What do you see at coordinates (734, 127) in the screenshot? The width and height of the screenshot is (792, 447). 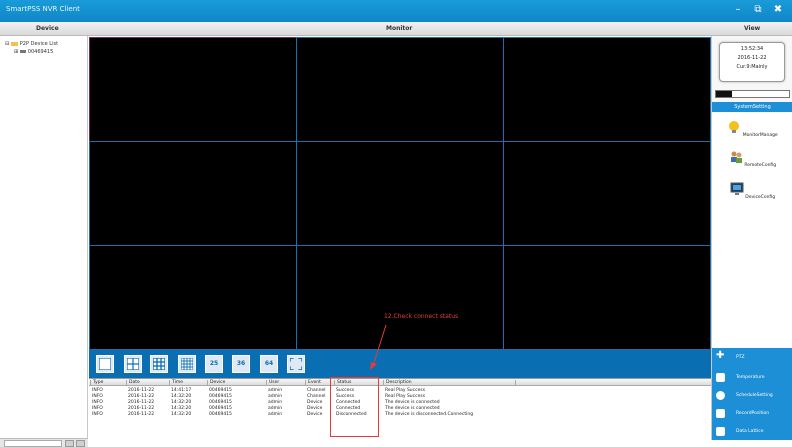 I see `lightbulb-icon` at bounding box center [734, 127].